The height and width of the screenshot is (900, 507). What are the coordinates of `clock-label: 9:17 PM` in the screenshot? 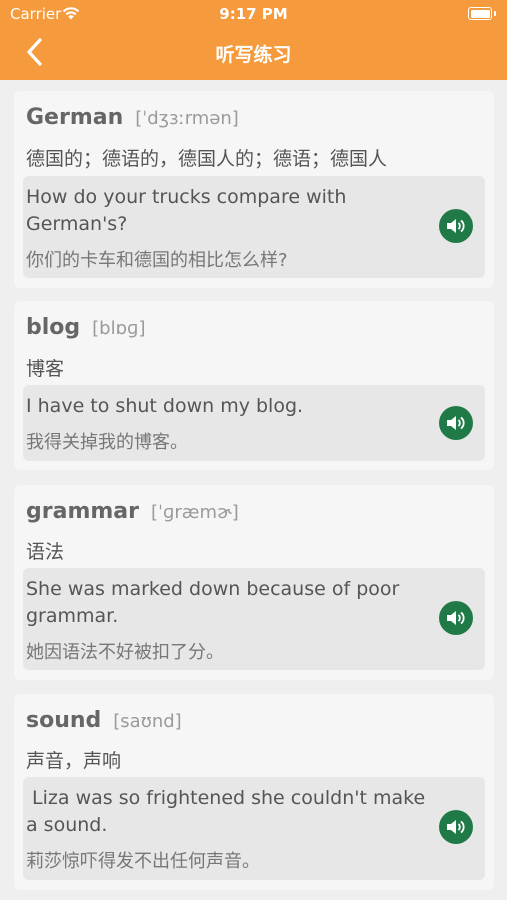 It's located at (253, 14).